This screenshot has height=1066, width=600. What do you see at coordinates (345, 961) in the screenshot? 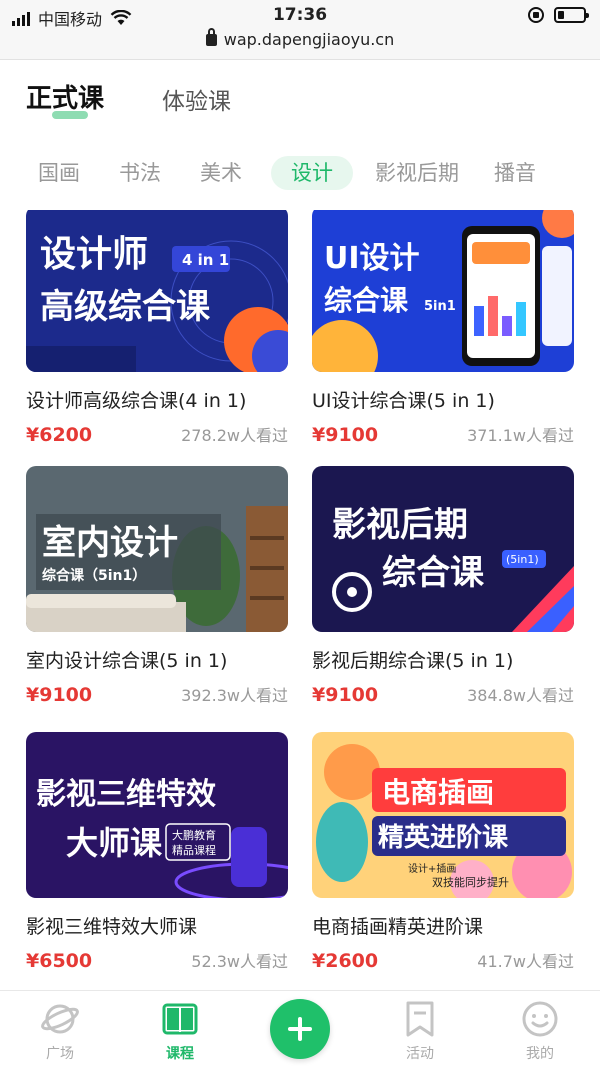
I see `course-price: ¥2600` at bounding box center [345, 961].